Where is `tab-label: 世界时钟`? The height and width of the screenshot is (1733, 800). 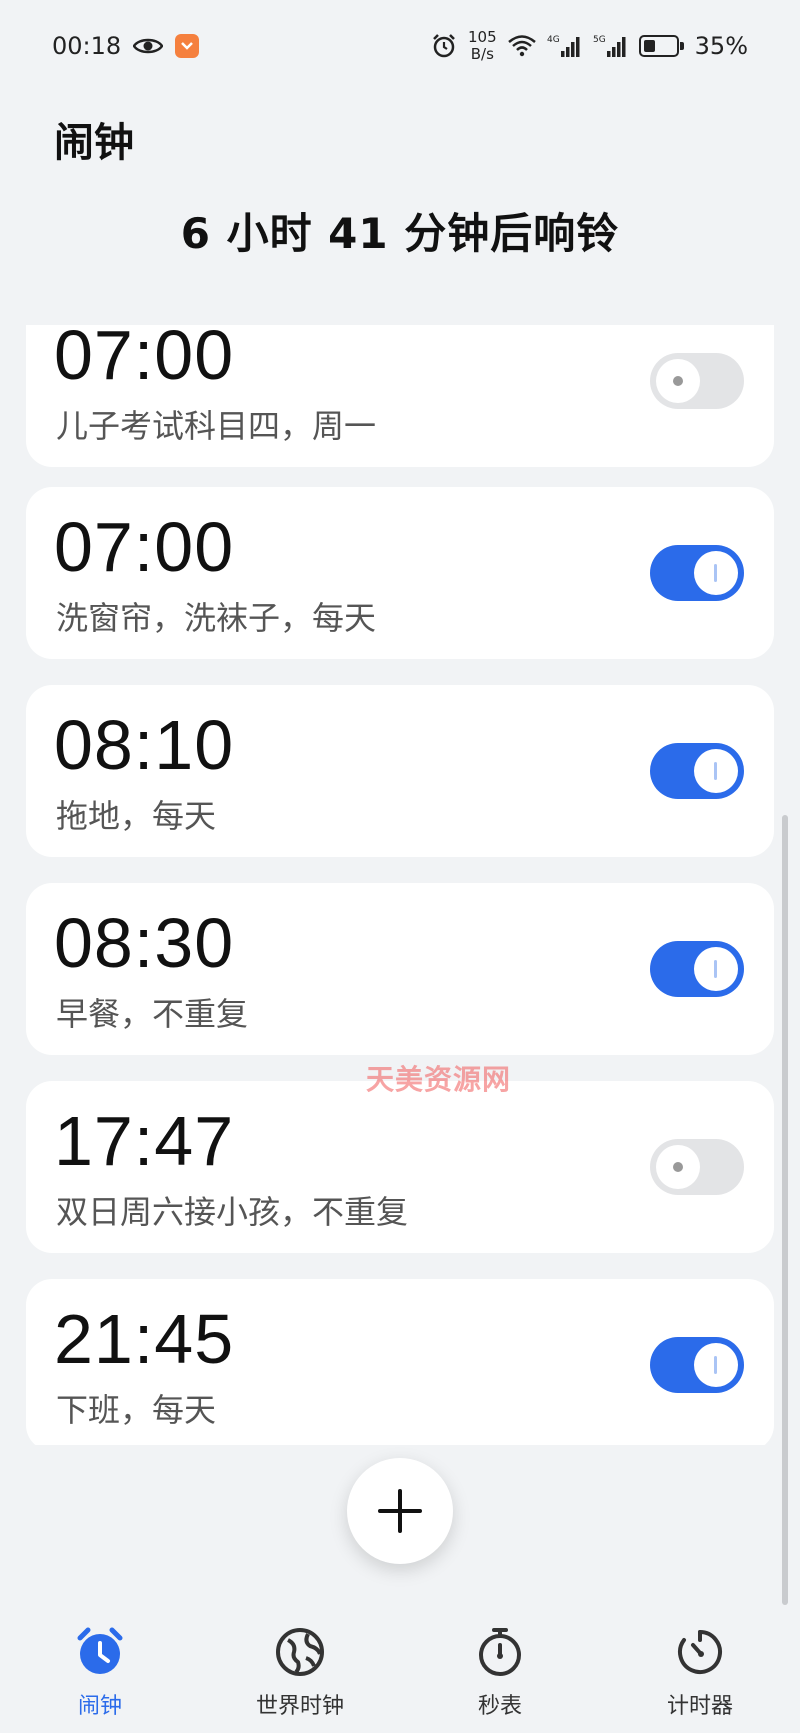 tab-label: 世界时钟 is located at coordinates (299, 1706).